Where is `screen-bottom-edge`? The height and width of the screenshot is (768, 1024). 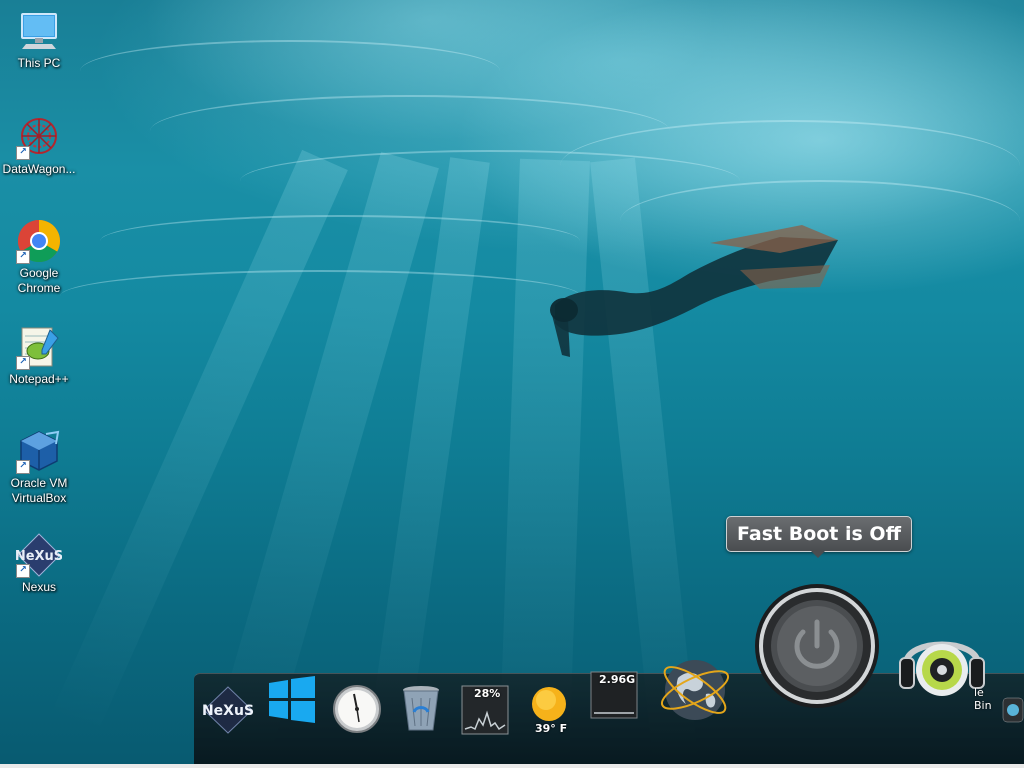 screen-bottom-edge is located at coordinates (512, 766).